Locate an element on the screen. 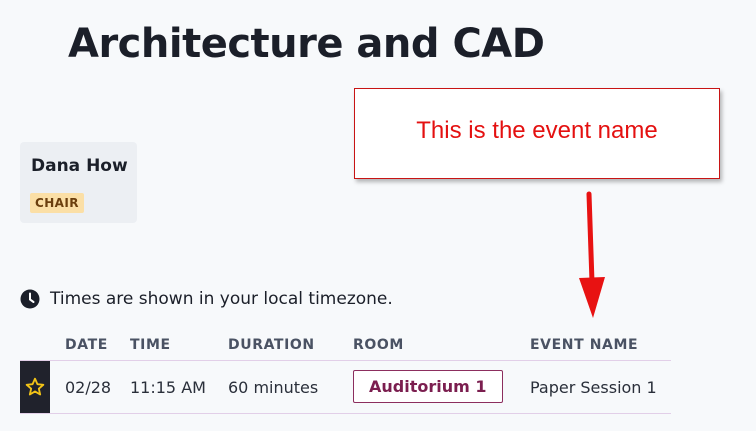  cell-event-name: Paper Session 1 is located at coordinates (593, 387).